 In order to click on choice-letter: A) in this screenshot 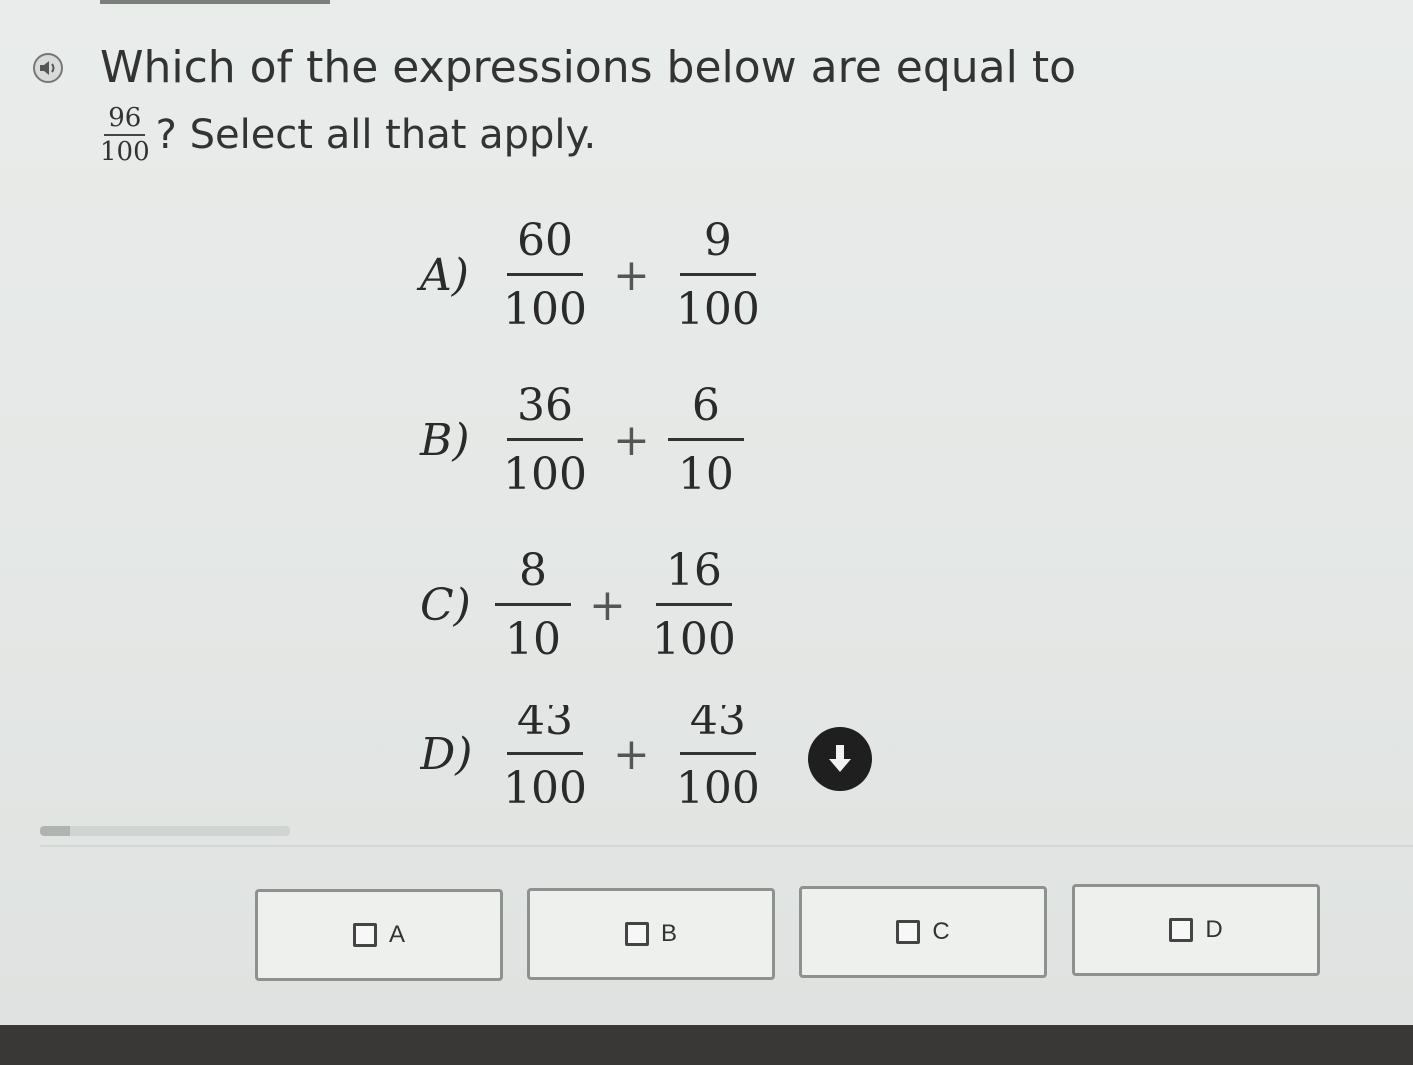, I will do `click(444, 275)`.